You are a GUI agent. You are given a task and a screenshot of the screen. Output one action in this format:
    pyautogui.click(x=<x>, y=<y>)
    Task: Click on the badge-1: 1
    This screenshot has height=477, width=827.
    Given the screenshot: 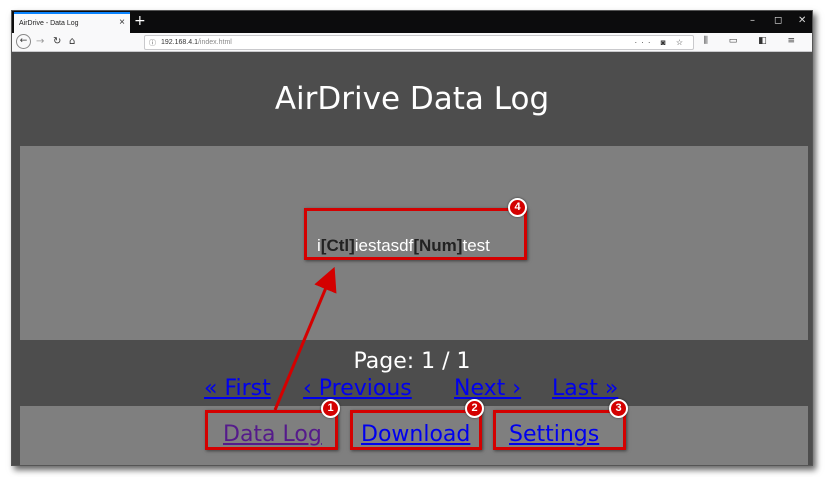 What is the action you would take?
    pyautogui.click(x=330, y=408)
    